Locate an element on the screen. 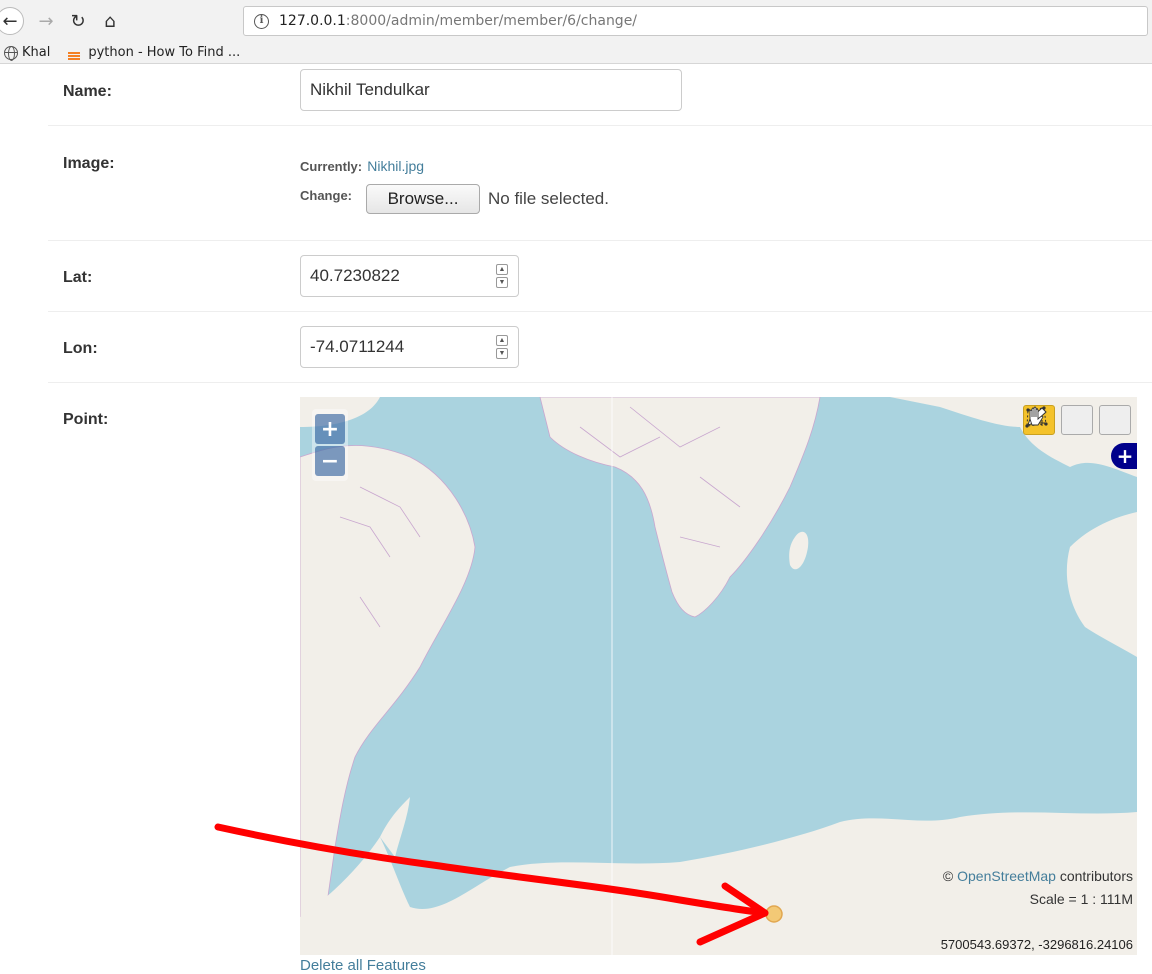  name-label: Name: is located at coordinates (87, 91).